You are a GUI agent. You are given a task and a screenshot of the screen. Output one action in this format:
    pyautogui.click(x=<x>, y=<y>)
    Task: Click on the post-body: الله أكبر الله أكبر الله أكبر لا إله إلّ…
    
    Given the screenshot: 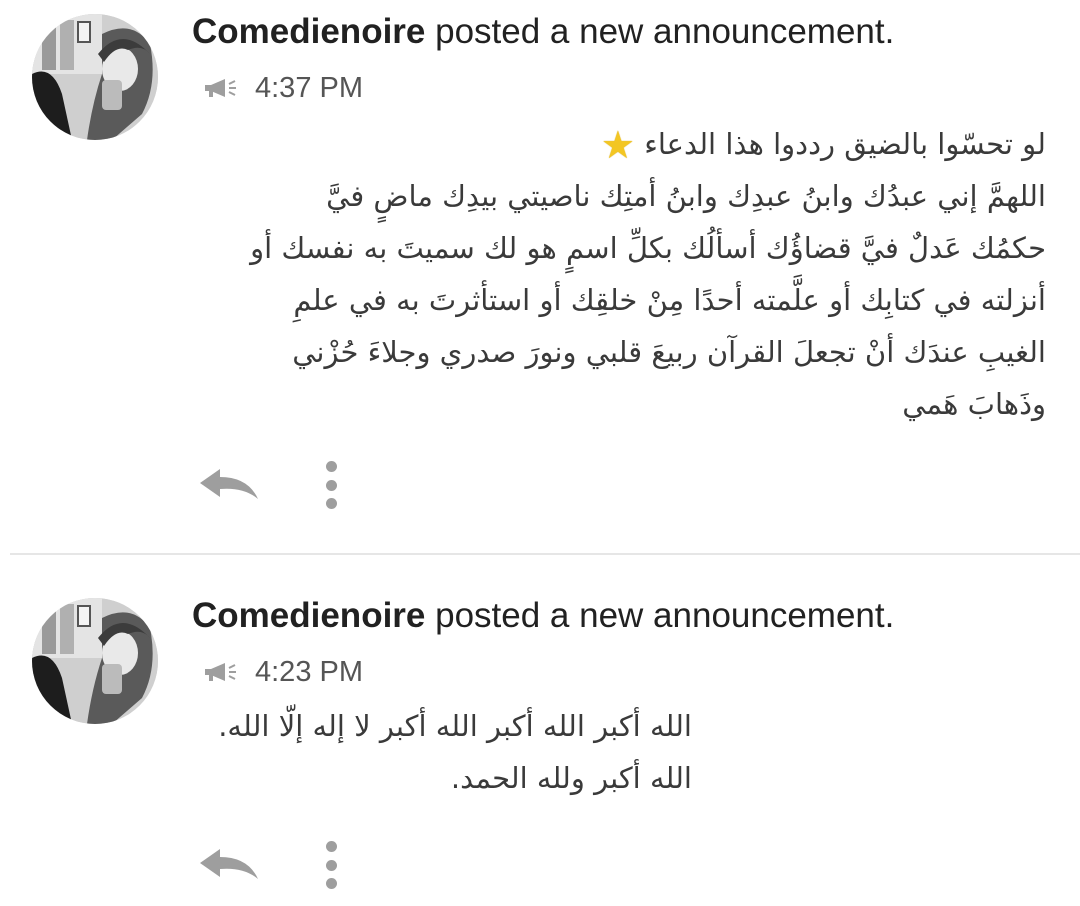 What is the action you would take?
    pyautogui.click(x=455, y=752)
    